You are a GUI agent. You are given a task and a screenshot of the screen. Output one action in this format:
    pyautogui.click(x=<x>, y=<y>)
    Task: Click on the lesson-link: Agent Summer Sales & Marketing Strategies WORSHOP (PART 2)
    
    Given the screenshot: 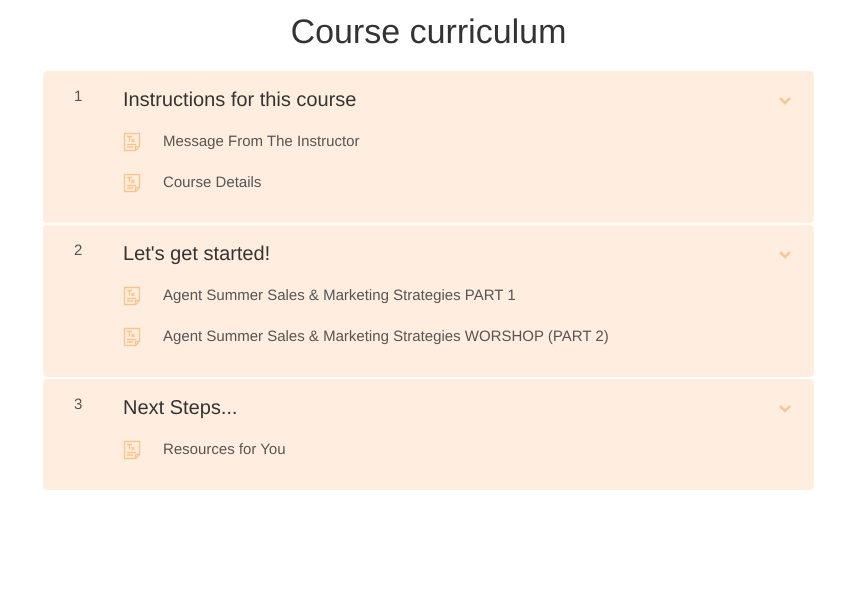 What is the action you would take?
    pyautogui.click(x=386, y=336)
    